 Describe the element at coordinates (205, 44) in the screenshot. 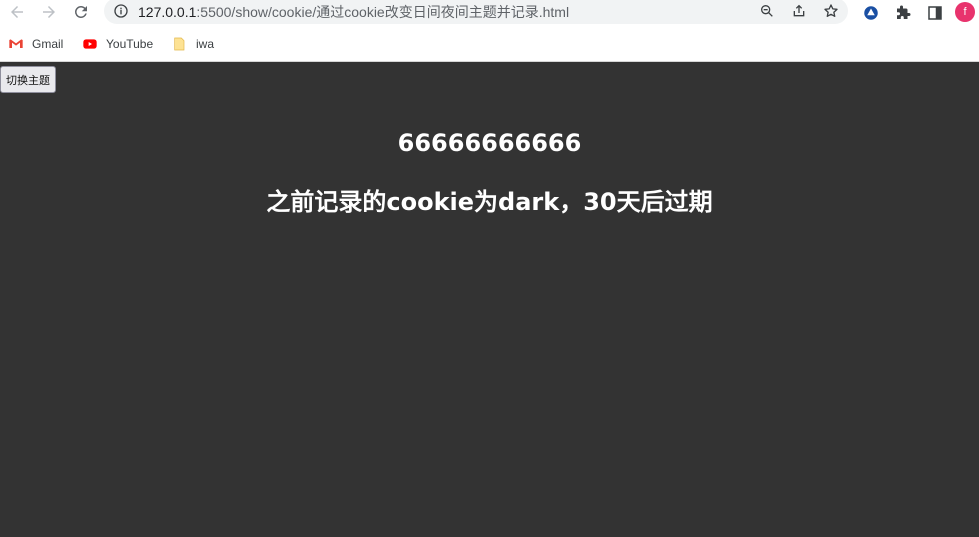

I see `bookmark-label: iwa` at that location.